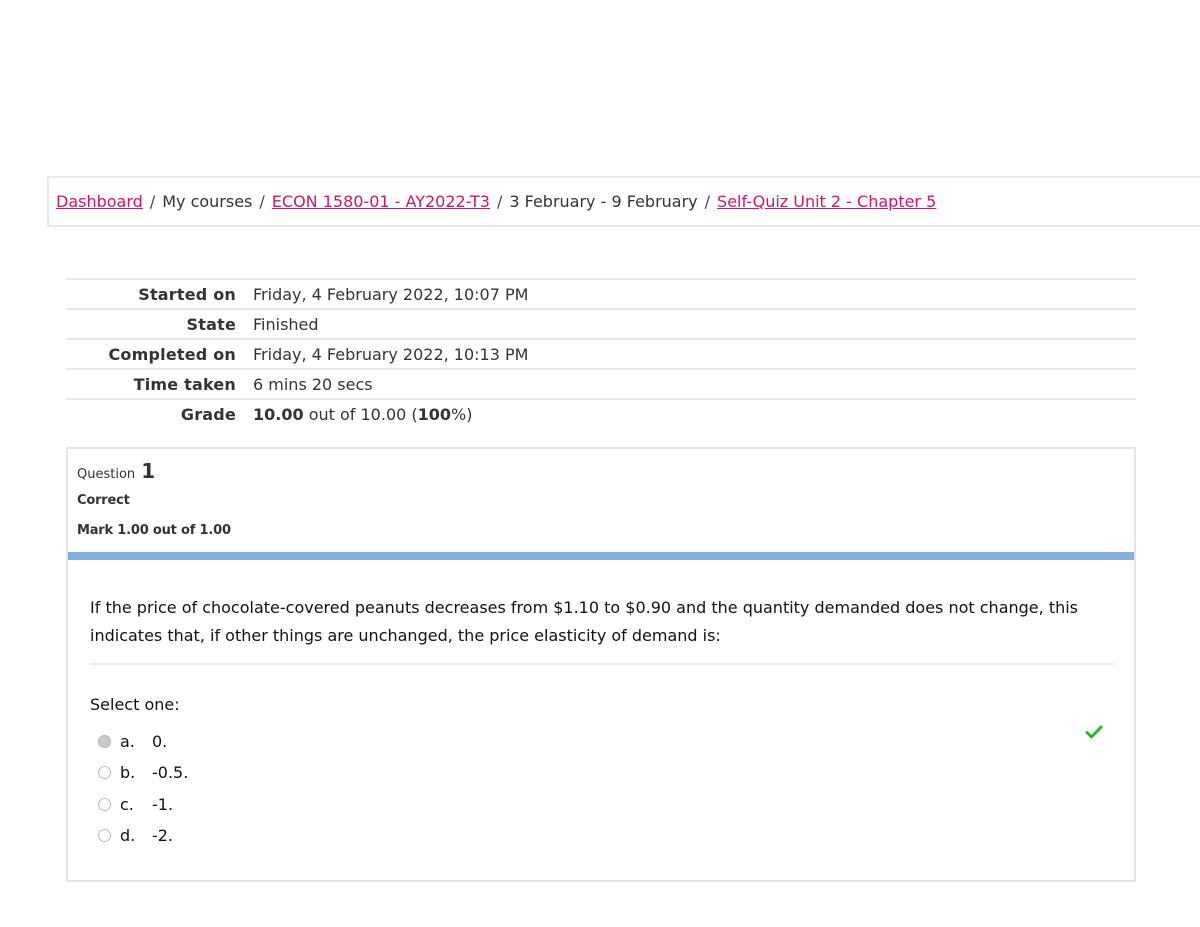  Describe the element at coordinates (363, 414) in the screenshot. I see `grade-out-of: out of 10.00 (` at that location.